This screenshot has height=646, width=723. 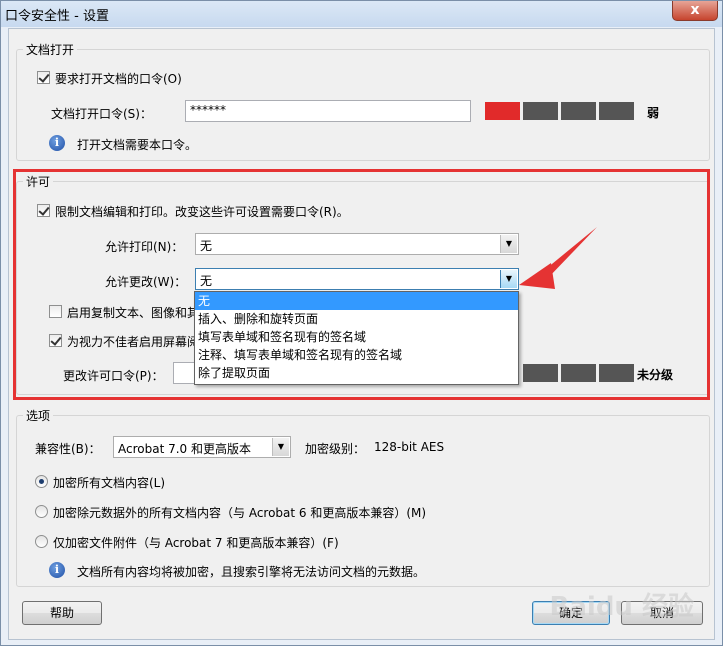 What do you see at coordinates (653, 113) in the screenshot?
I see `strength-text: 弱` at bounding box center [653, 113].